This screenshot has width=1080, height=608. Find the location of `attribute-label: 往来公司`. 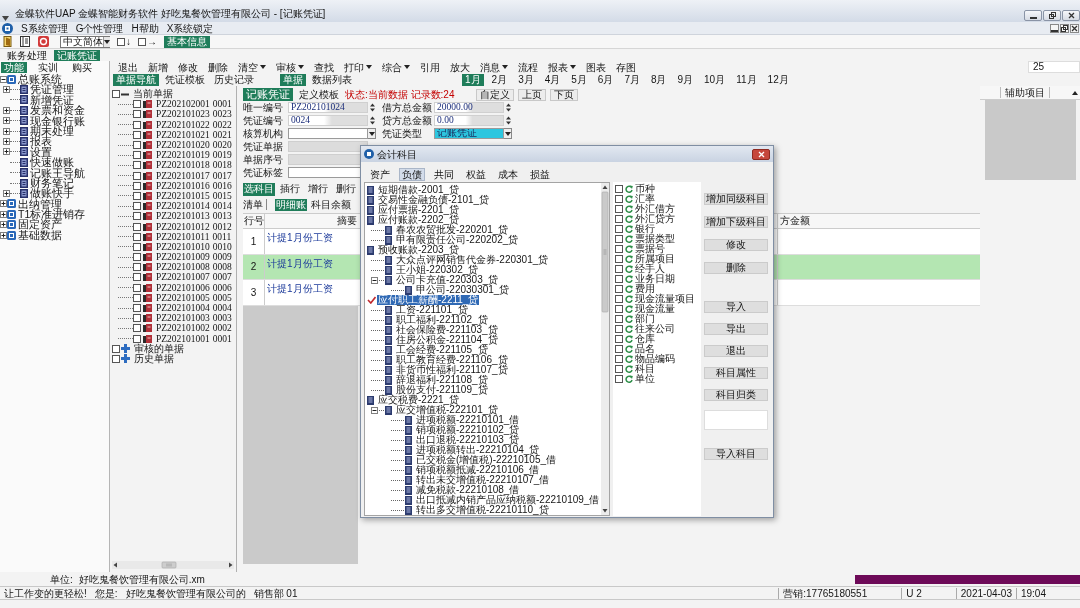

attribute-label: 往来公司 is located at coordinates (655, 329).